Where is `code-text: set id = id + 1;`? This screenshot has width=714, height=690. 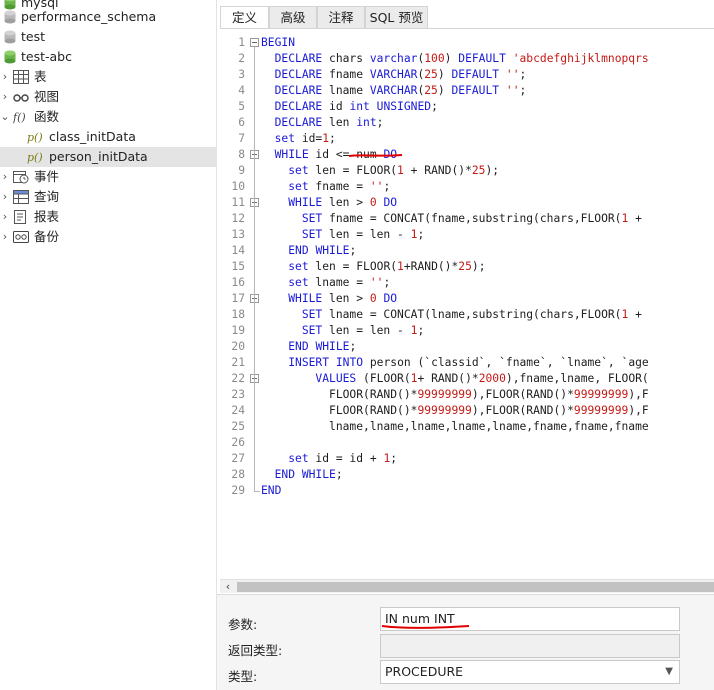 code-text: set id = id + 1; is located at coordinates (343, 458).